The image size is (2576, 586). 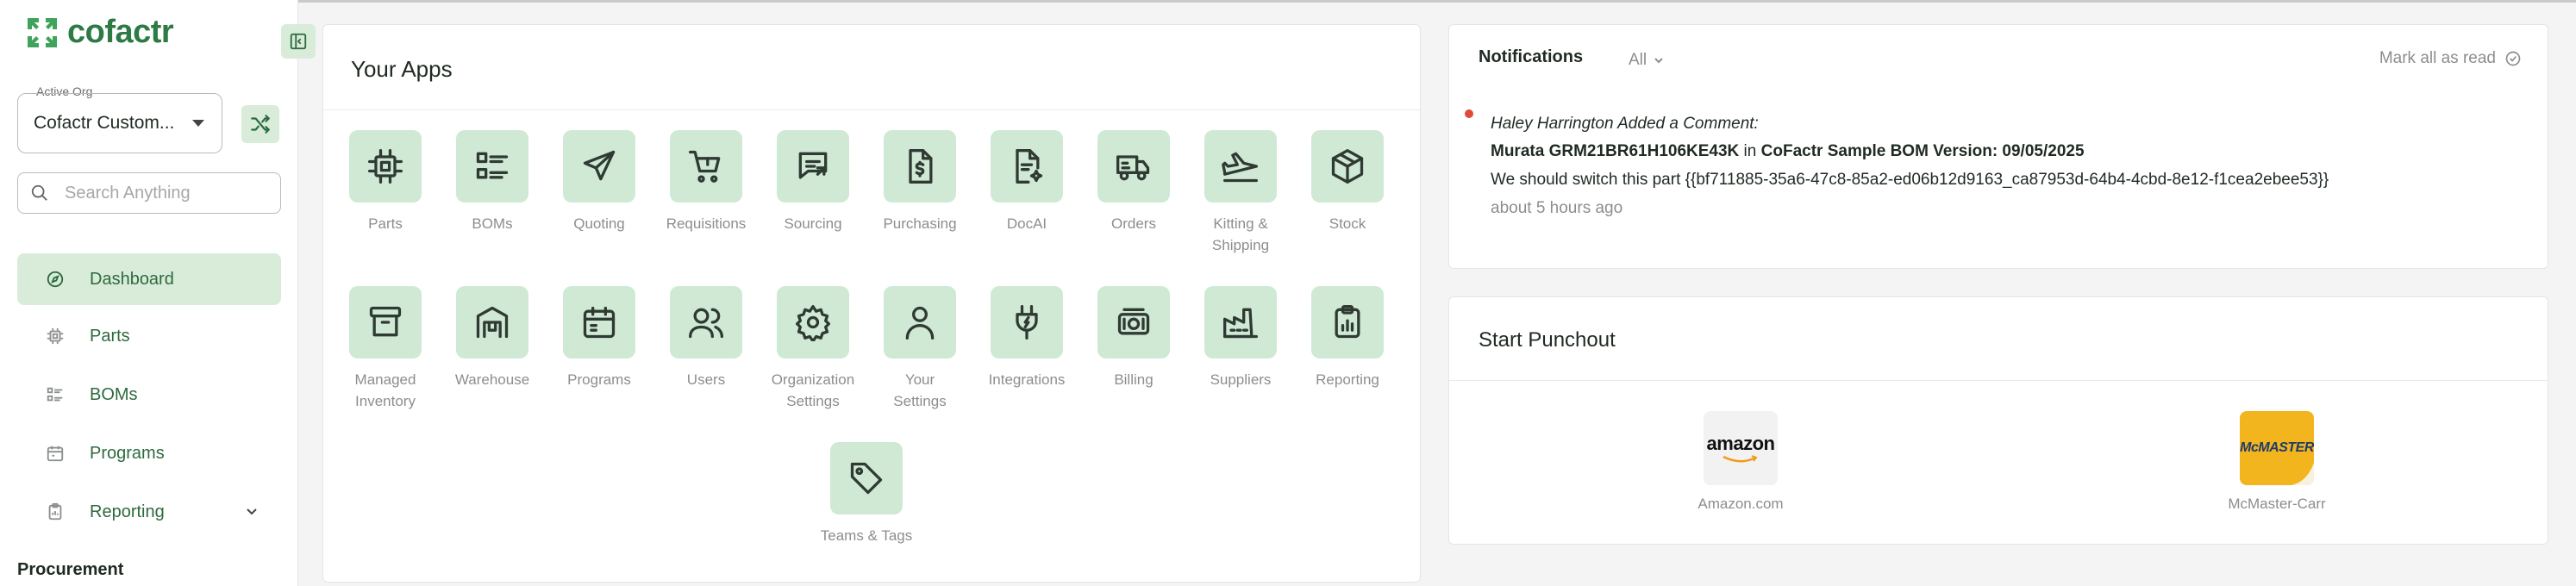 I want to click on nav-item-programs: Programs, so click(x=149, y=453).